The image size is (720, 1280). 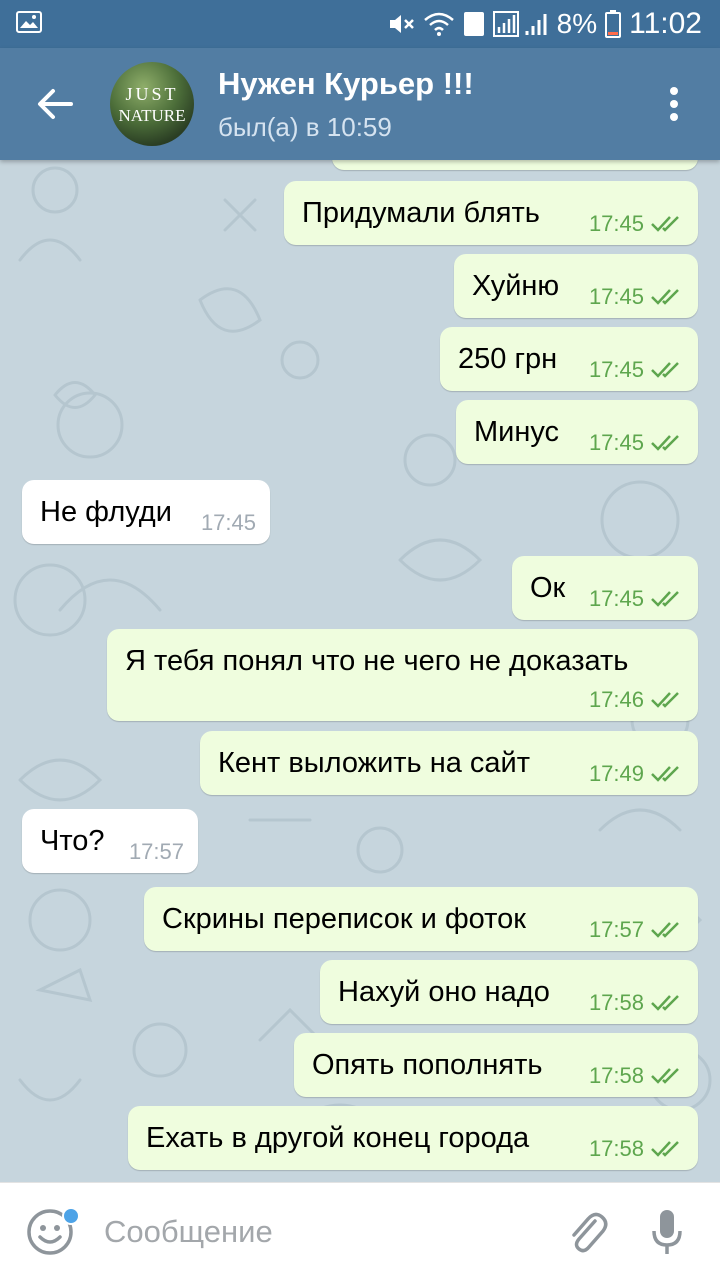 What do you see at coordinates (338, 1138) in the screenshot?
I see `message-text: Ехать в другой конец города` at bounding box center [338, 1138].